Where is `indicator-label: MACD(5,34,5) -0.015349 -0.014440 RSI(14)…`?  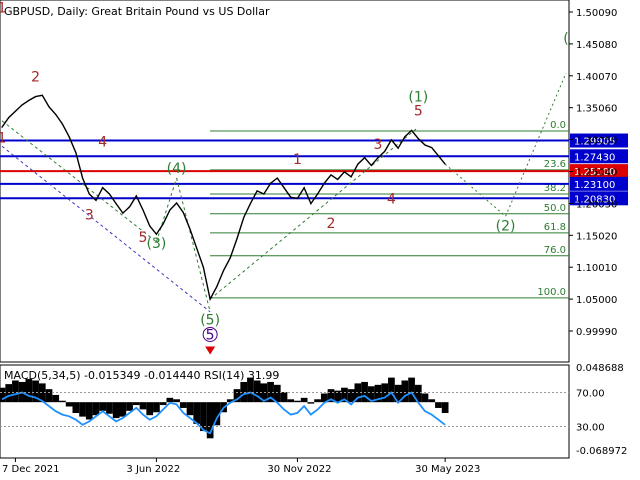
indicator-label: MACD(5,34,5) -0.015349 -0.014440 RSI(14)… is located at coordinates (141, 375).